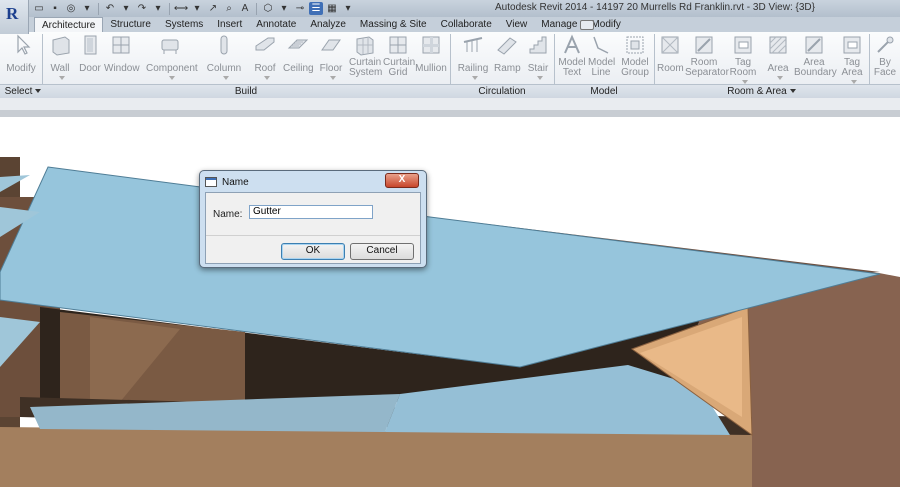 The width and height of the screenshot is (900, 487). What do you see at coordinates (229, 8) in the screenshot?
I see `tag-icon: ⌕` at bounding box center [229, 8].